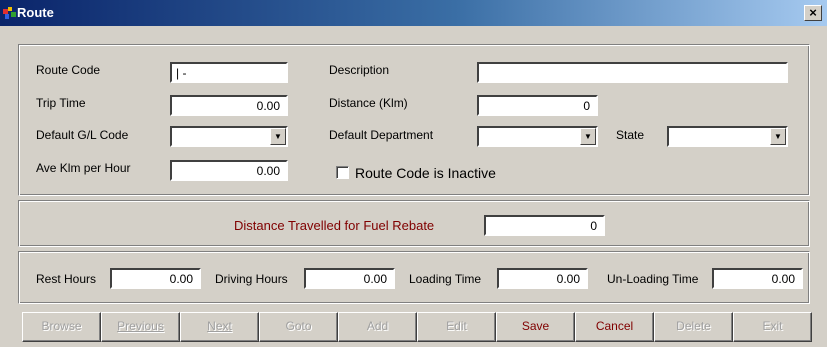 The width and height of the screenshot is (827, 347). I want to click on previous-button: Previous, so click(140, 327).